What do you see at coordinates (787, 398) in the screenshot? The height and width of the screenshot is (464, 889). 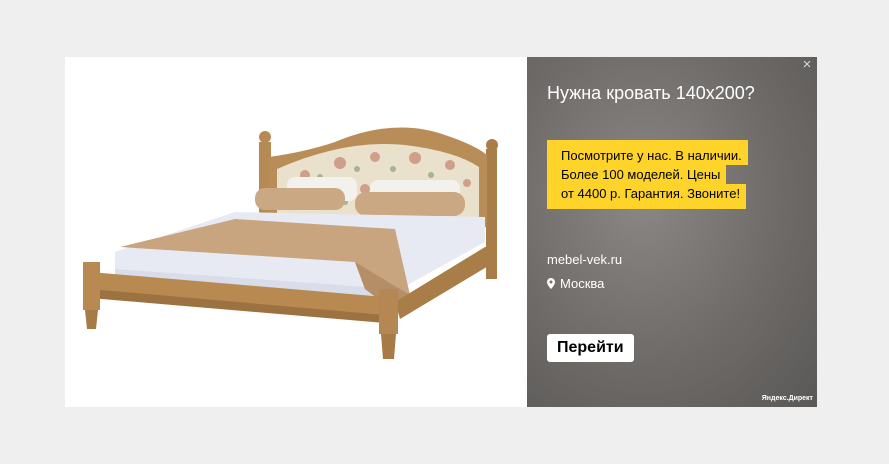 I see `yandex-direct-logo: Яндекс.Директ` at bounding box center [787, 398].